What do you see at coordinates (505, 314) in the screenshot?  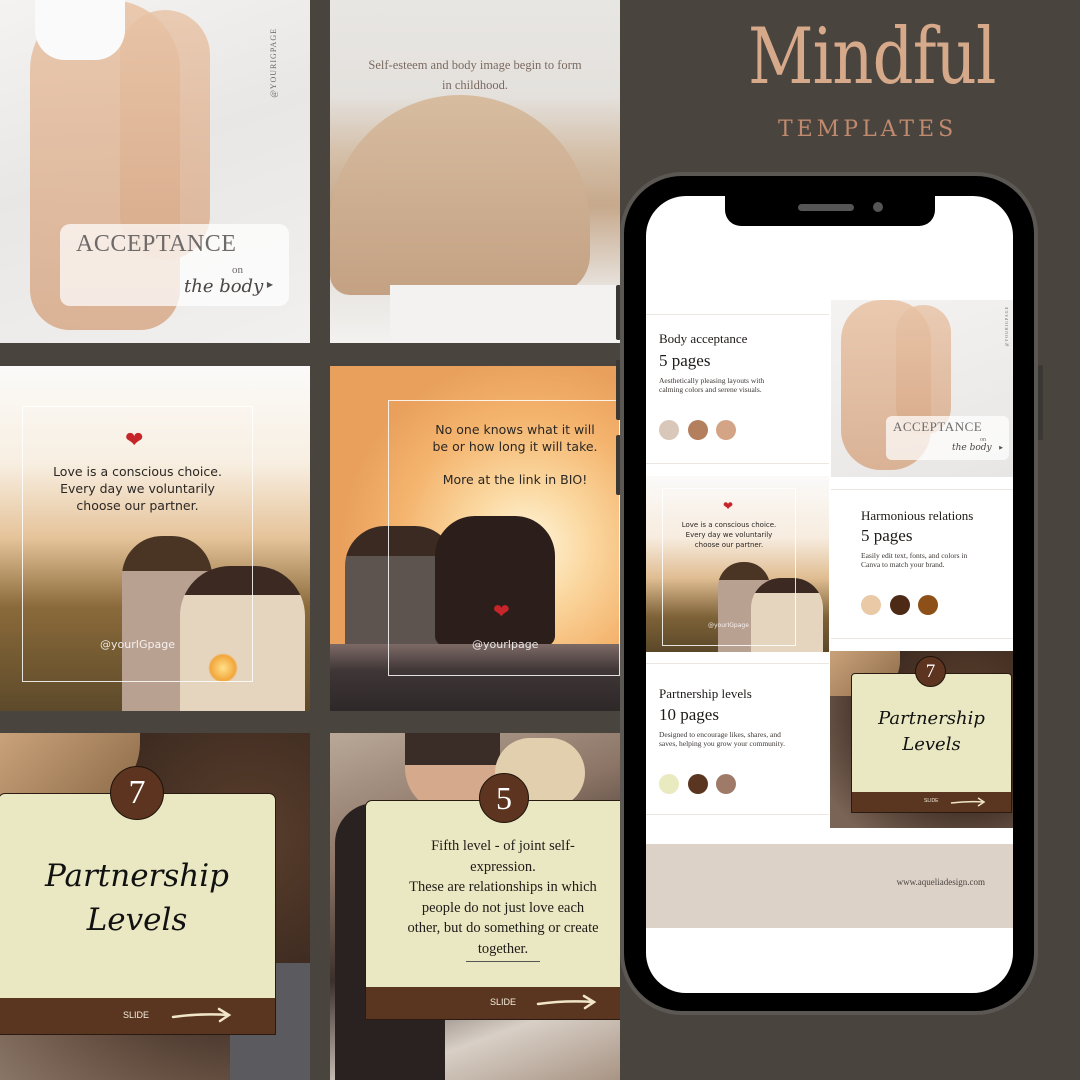 I see `photo-bed` at bounding box center [505, 314].